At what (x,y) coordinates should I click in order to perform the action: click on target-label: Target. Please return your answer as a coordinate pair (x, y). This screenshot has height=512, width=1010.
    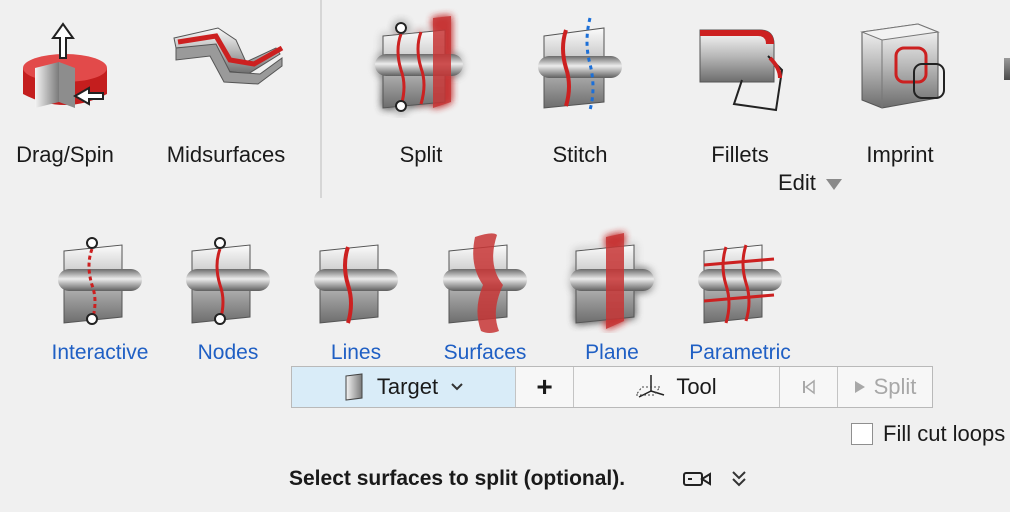
    Looking at the image, I should click on (407, 386).